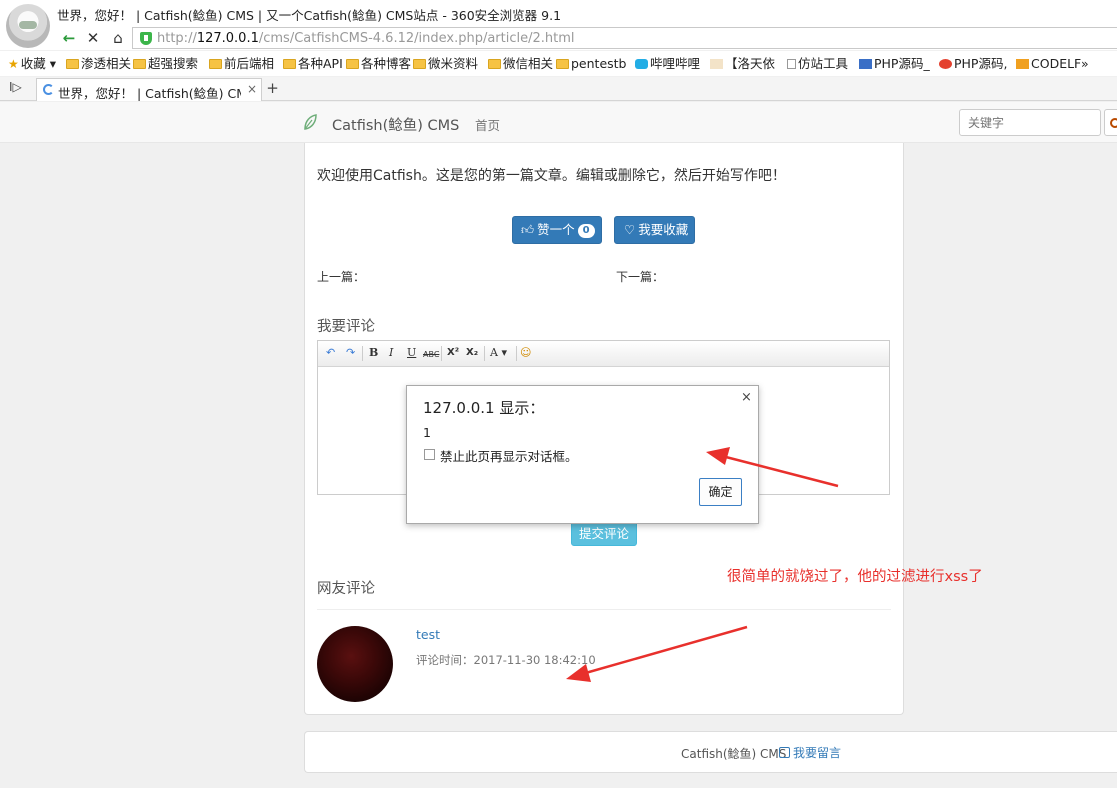 The width and height of the screenshot is (1117, 788). What do you see at coordinates (817, 63) in the screenshot?
I see `bookmark-item: 仿站工具` at bounding box center [817, 63].